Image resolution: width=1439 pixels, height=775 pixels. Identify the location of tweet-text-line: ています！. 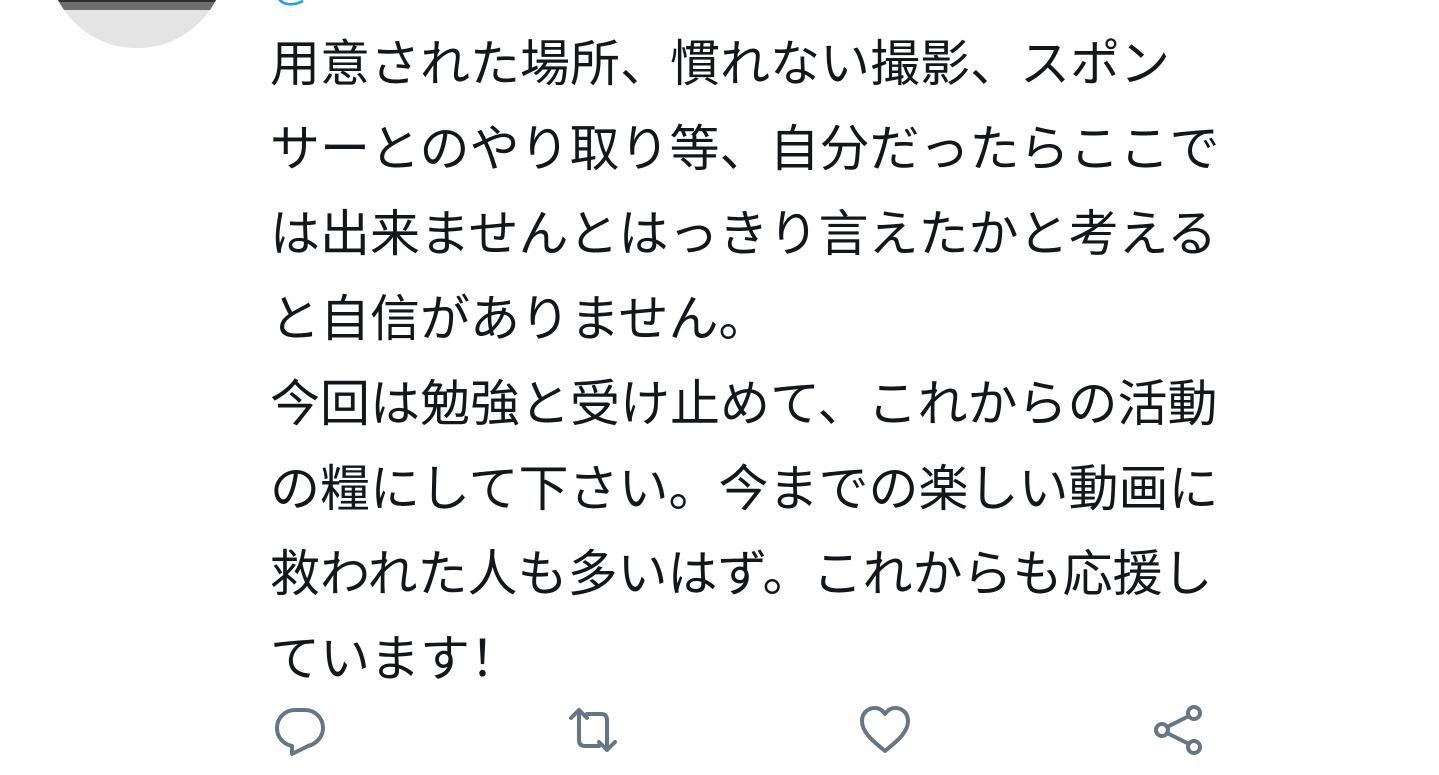
(395, 659).